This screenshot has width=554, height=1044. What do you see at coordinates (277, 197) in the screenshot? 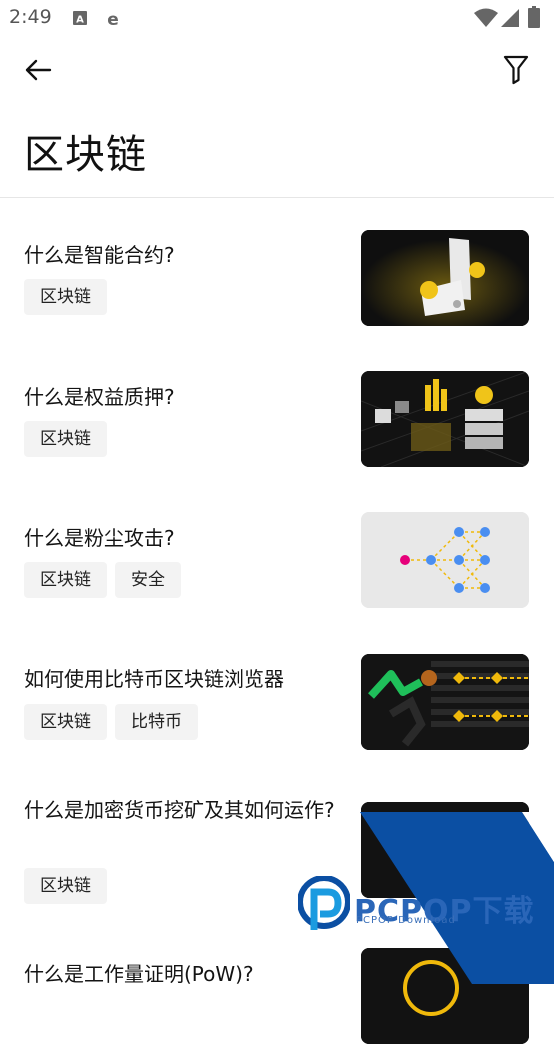
I see `divider` at bounding box center [277, 197].